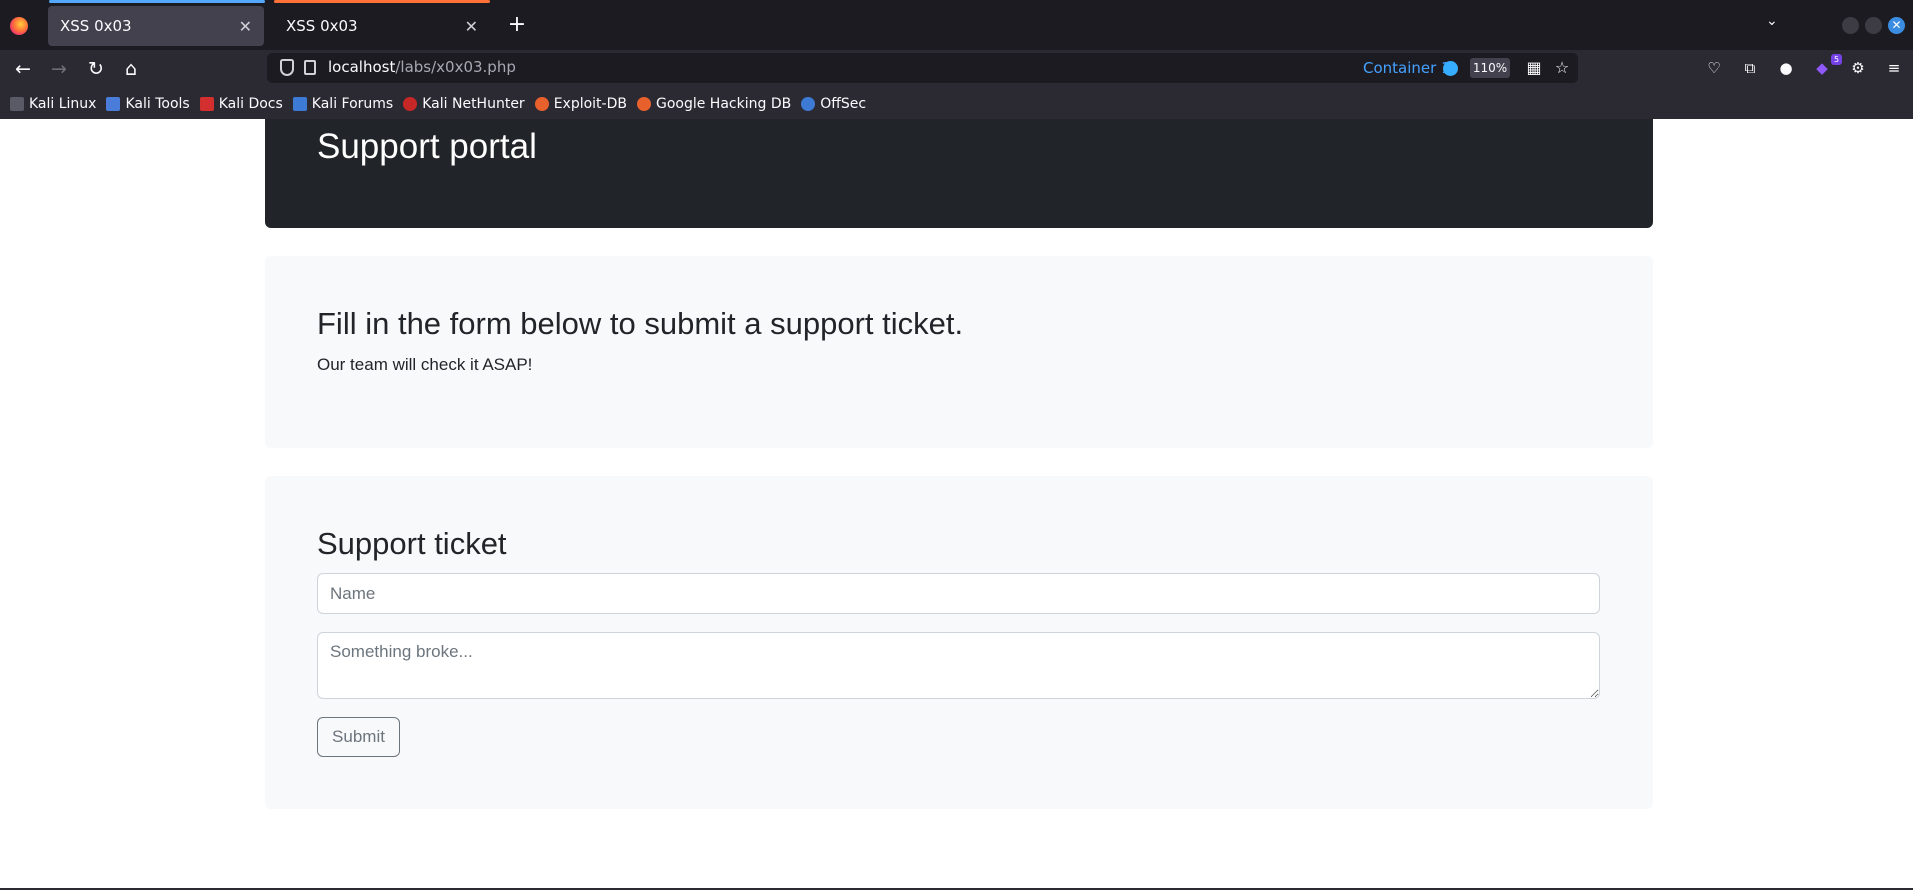 The width and height of the screenshot is (1913, 890). What do you see at coordinates (352, 104) in the screenshot?
I see `bookmark-label: Kali Forums` at bounding box center [352, 104].